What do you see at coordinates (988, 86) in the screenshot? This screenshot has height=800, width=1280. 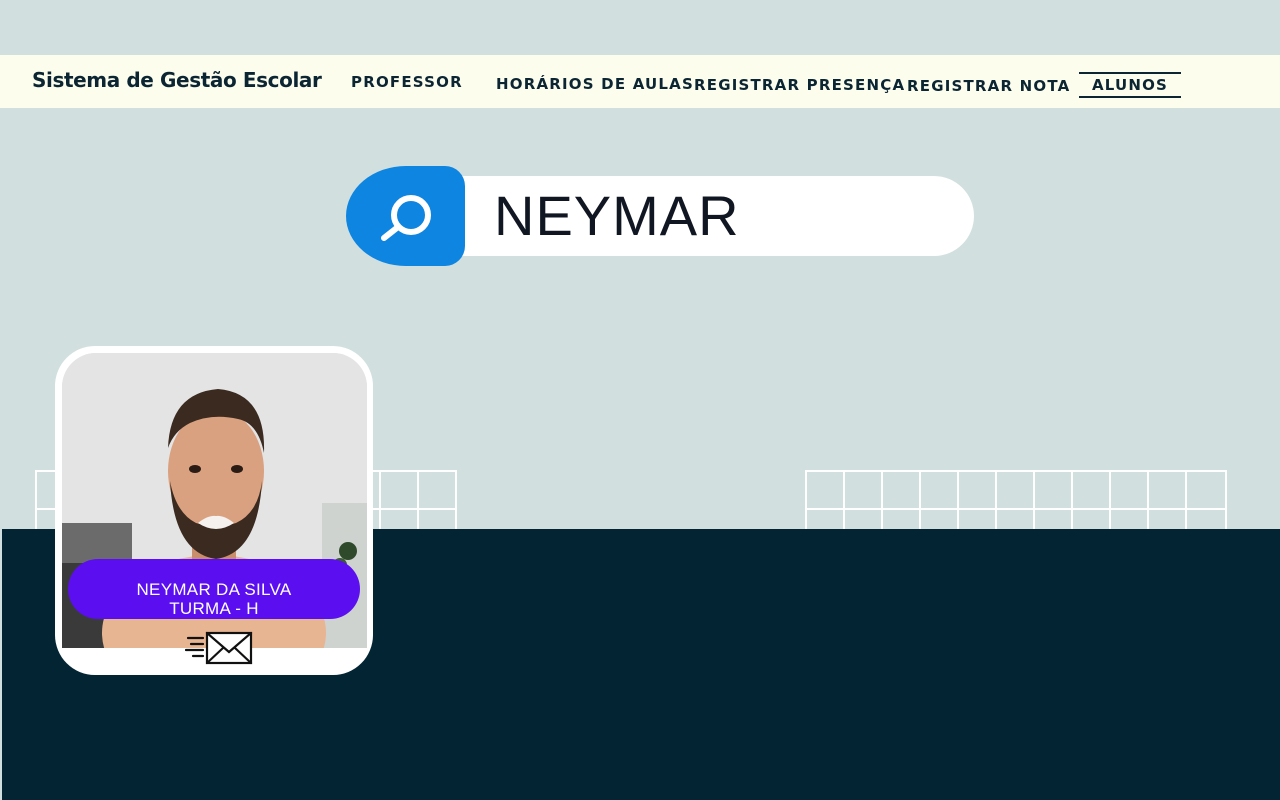 I see `nav-registrar-nota: REGISTRAR NOTA` at bounding box center [988, 86].